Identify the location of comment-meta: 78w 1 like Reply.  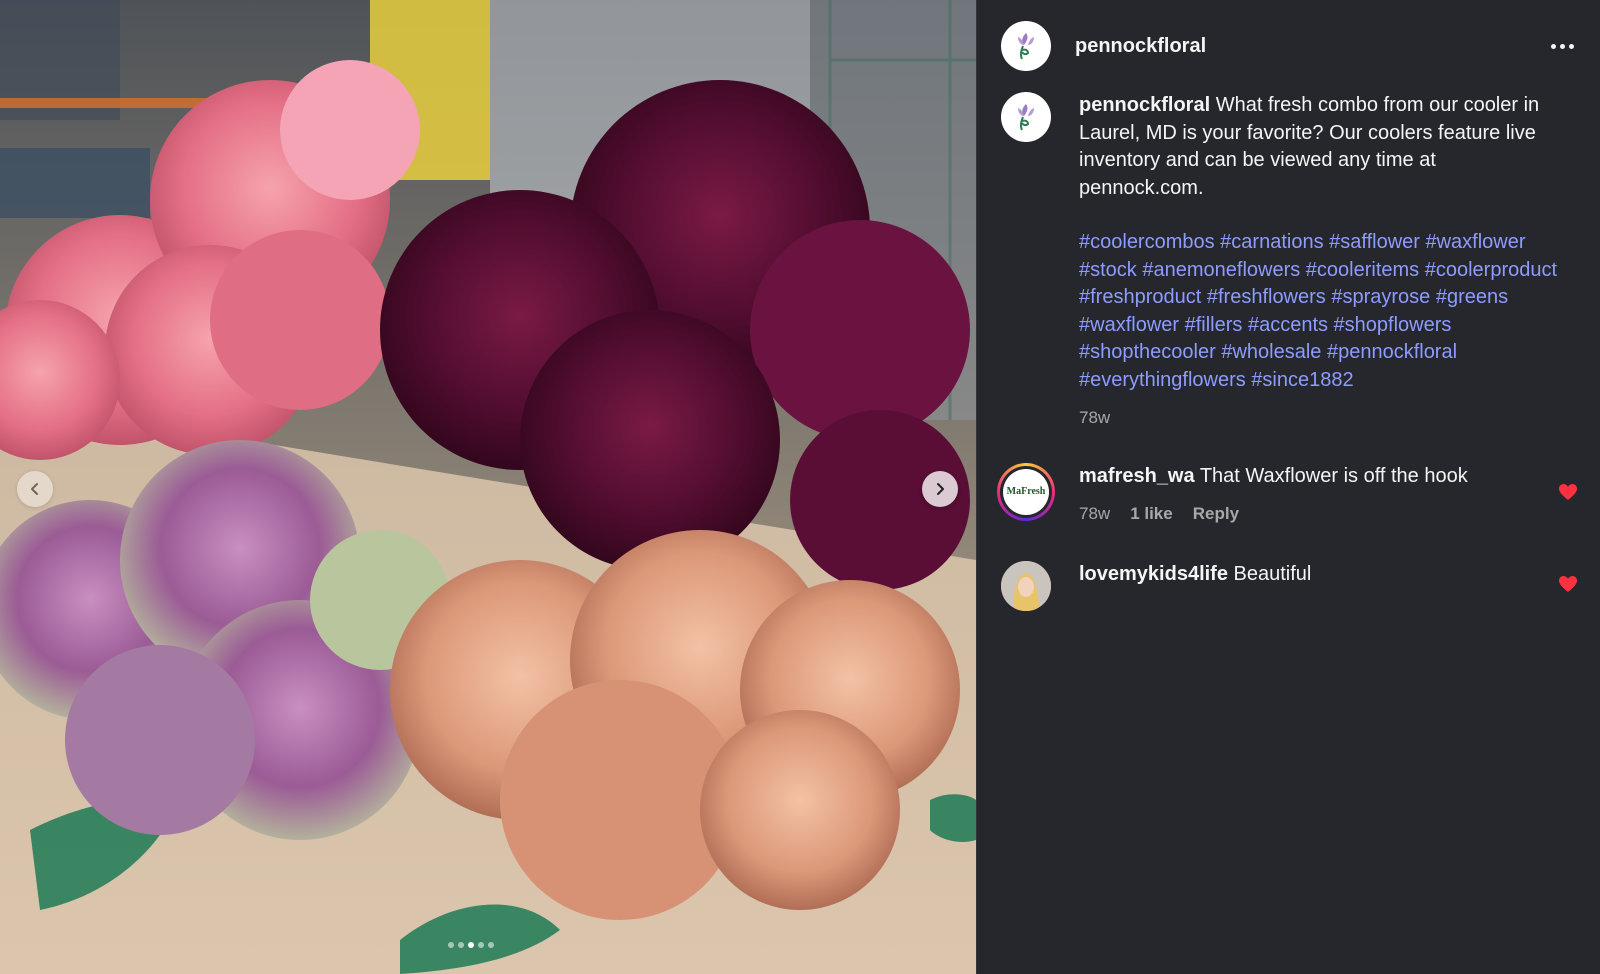
(1273, 513).